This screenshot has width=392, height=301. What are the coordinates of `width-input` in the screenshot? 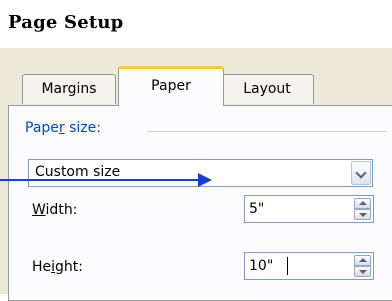 It's located at (297, 209).